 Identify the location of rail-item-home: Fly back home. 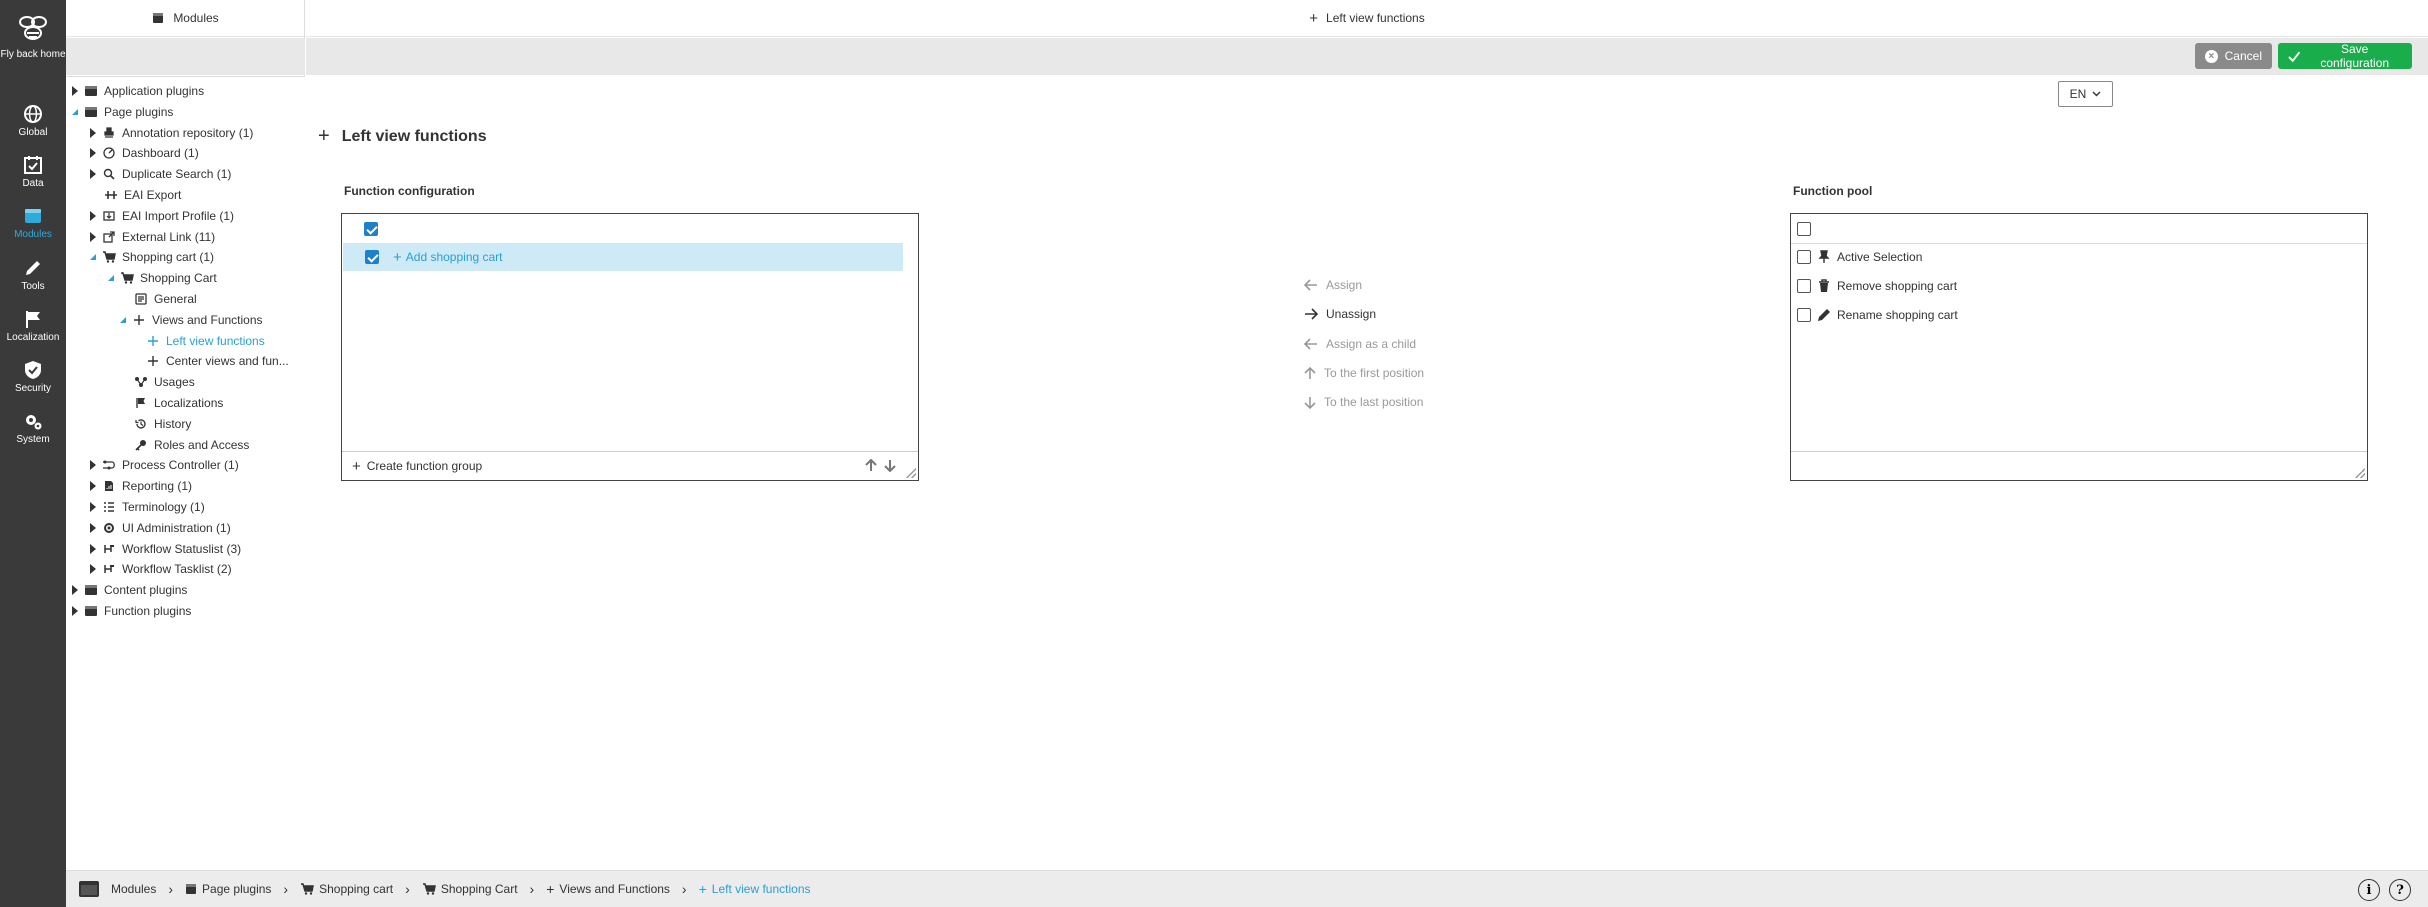
(33, 36).